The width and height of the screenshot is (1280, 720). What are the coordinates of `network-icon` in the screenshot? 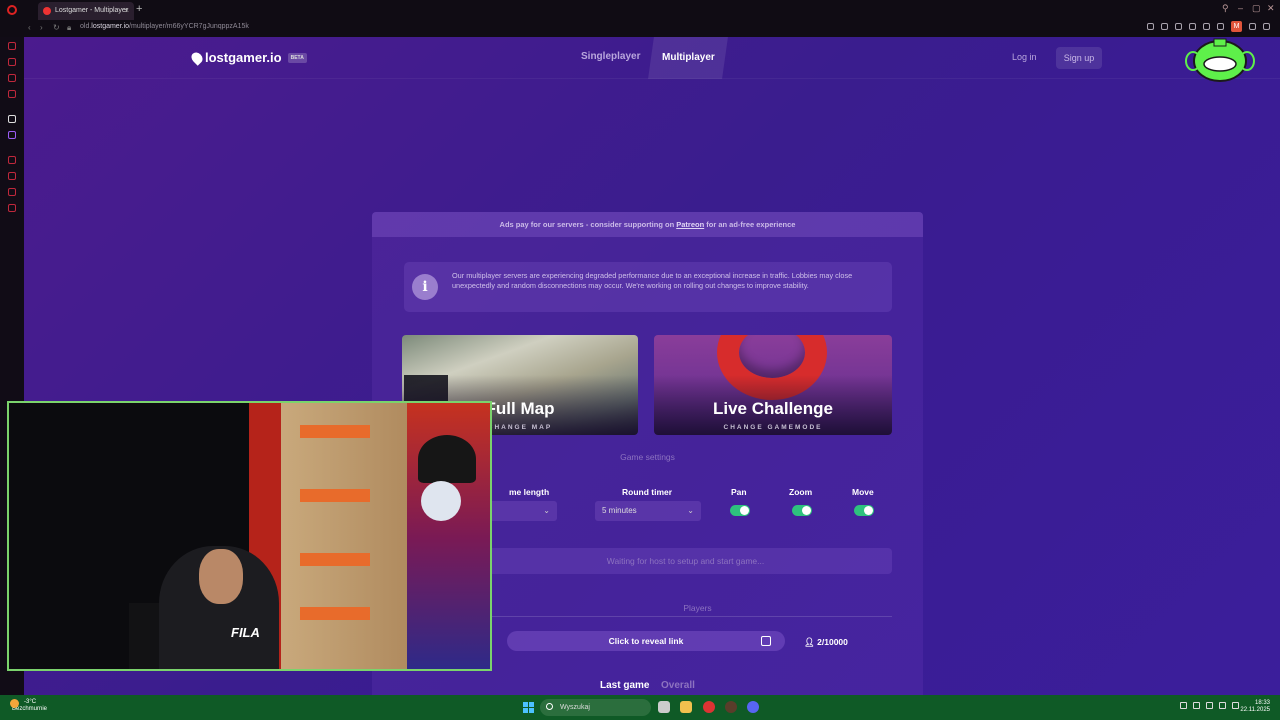 It's located at (1209, 705).